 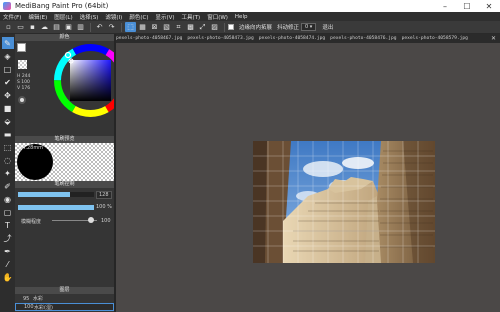 I want to click on eyedropper-tool-icon: ✒, so click(x=8, y=251).